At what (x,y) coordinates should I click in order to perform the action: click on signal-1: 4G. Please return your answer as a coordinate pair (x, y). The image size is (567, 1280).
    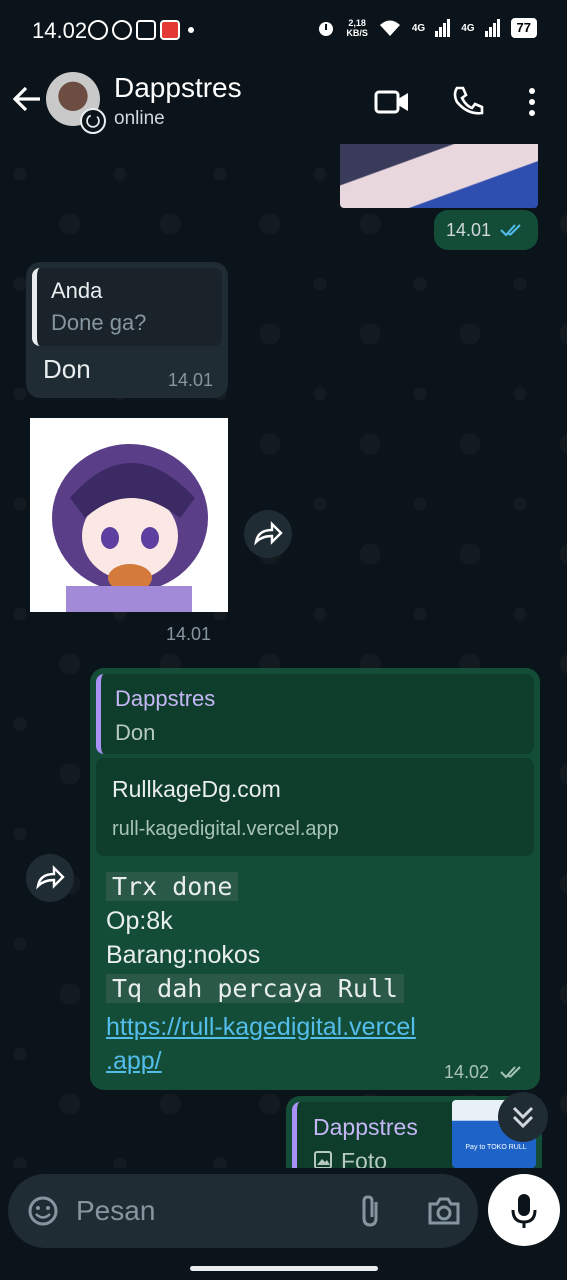
    Looking at the image, I should click on (418, 28).